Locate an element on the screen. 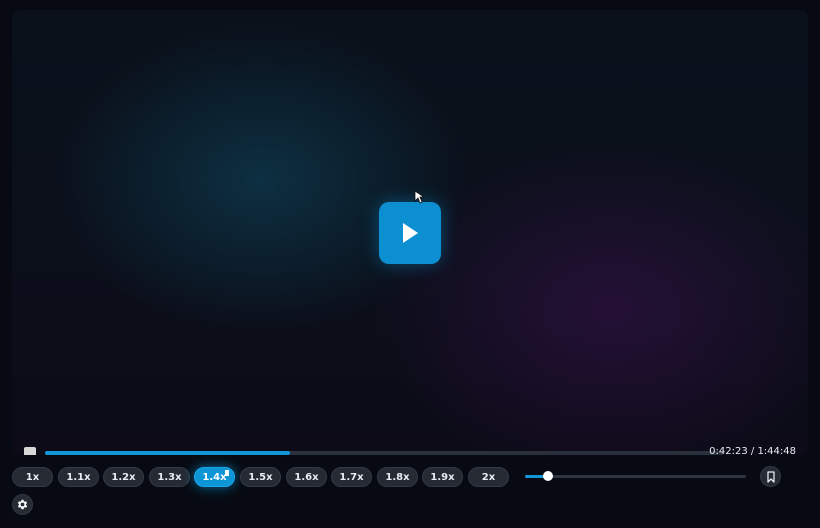 The image size is (820, 528). speed-button: 1.1x is located at coordinates (78, 477).